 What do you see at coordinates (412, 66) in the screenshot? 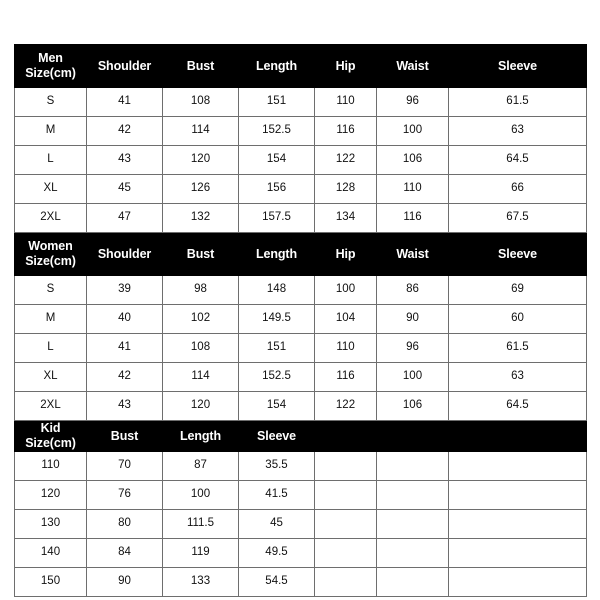
I see `men-header-waist: Waist` at bounding box center [412, 66].